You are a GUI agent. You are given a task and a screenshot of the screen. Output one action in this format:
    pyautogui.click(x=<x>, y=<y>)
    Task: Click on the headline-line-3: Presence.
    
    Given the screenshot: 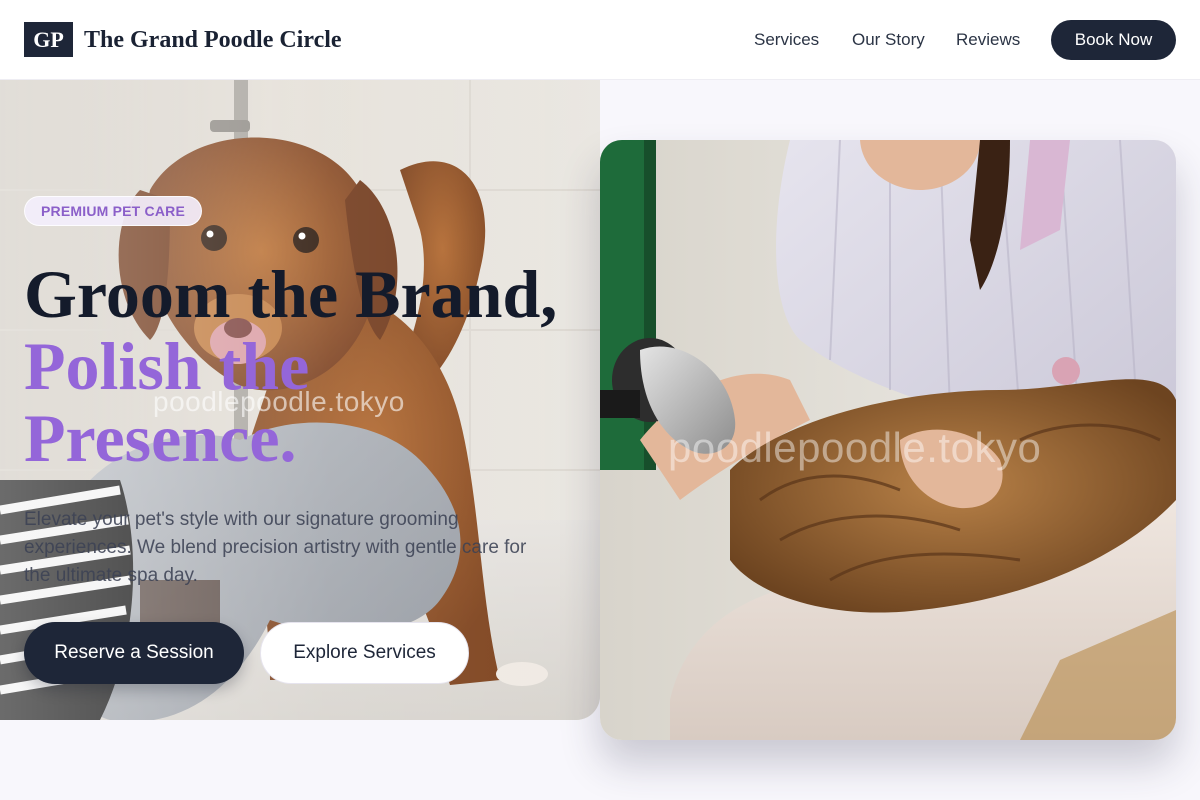 What is the action you would take?
    pyautogui.click(x=160, y=438)
    